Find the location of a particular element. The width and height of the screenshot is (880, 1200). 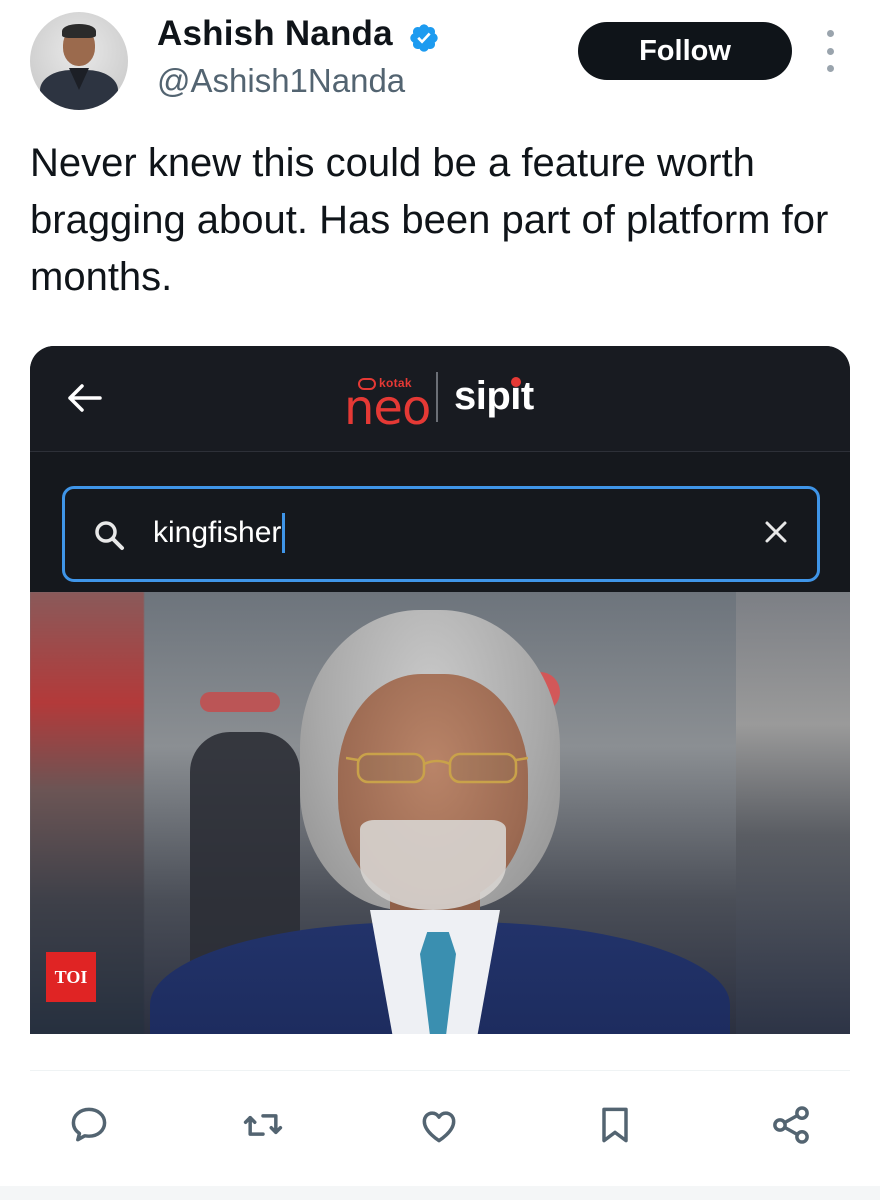

action-divider is located at coordinates (440, 1070).